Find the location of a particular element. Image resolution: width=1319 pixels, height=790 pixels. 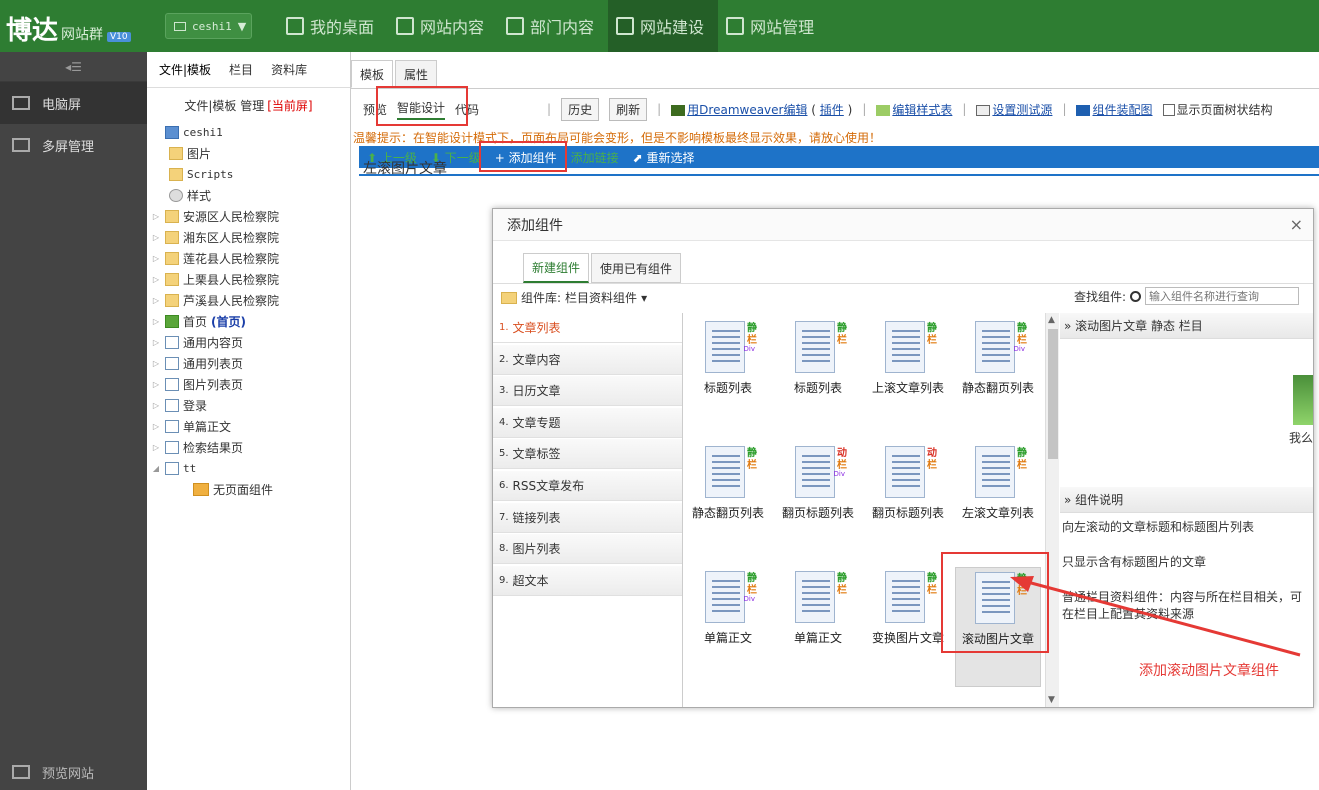

component-item: 静栏标题列表 is located at coordinates (818, 377).